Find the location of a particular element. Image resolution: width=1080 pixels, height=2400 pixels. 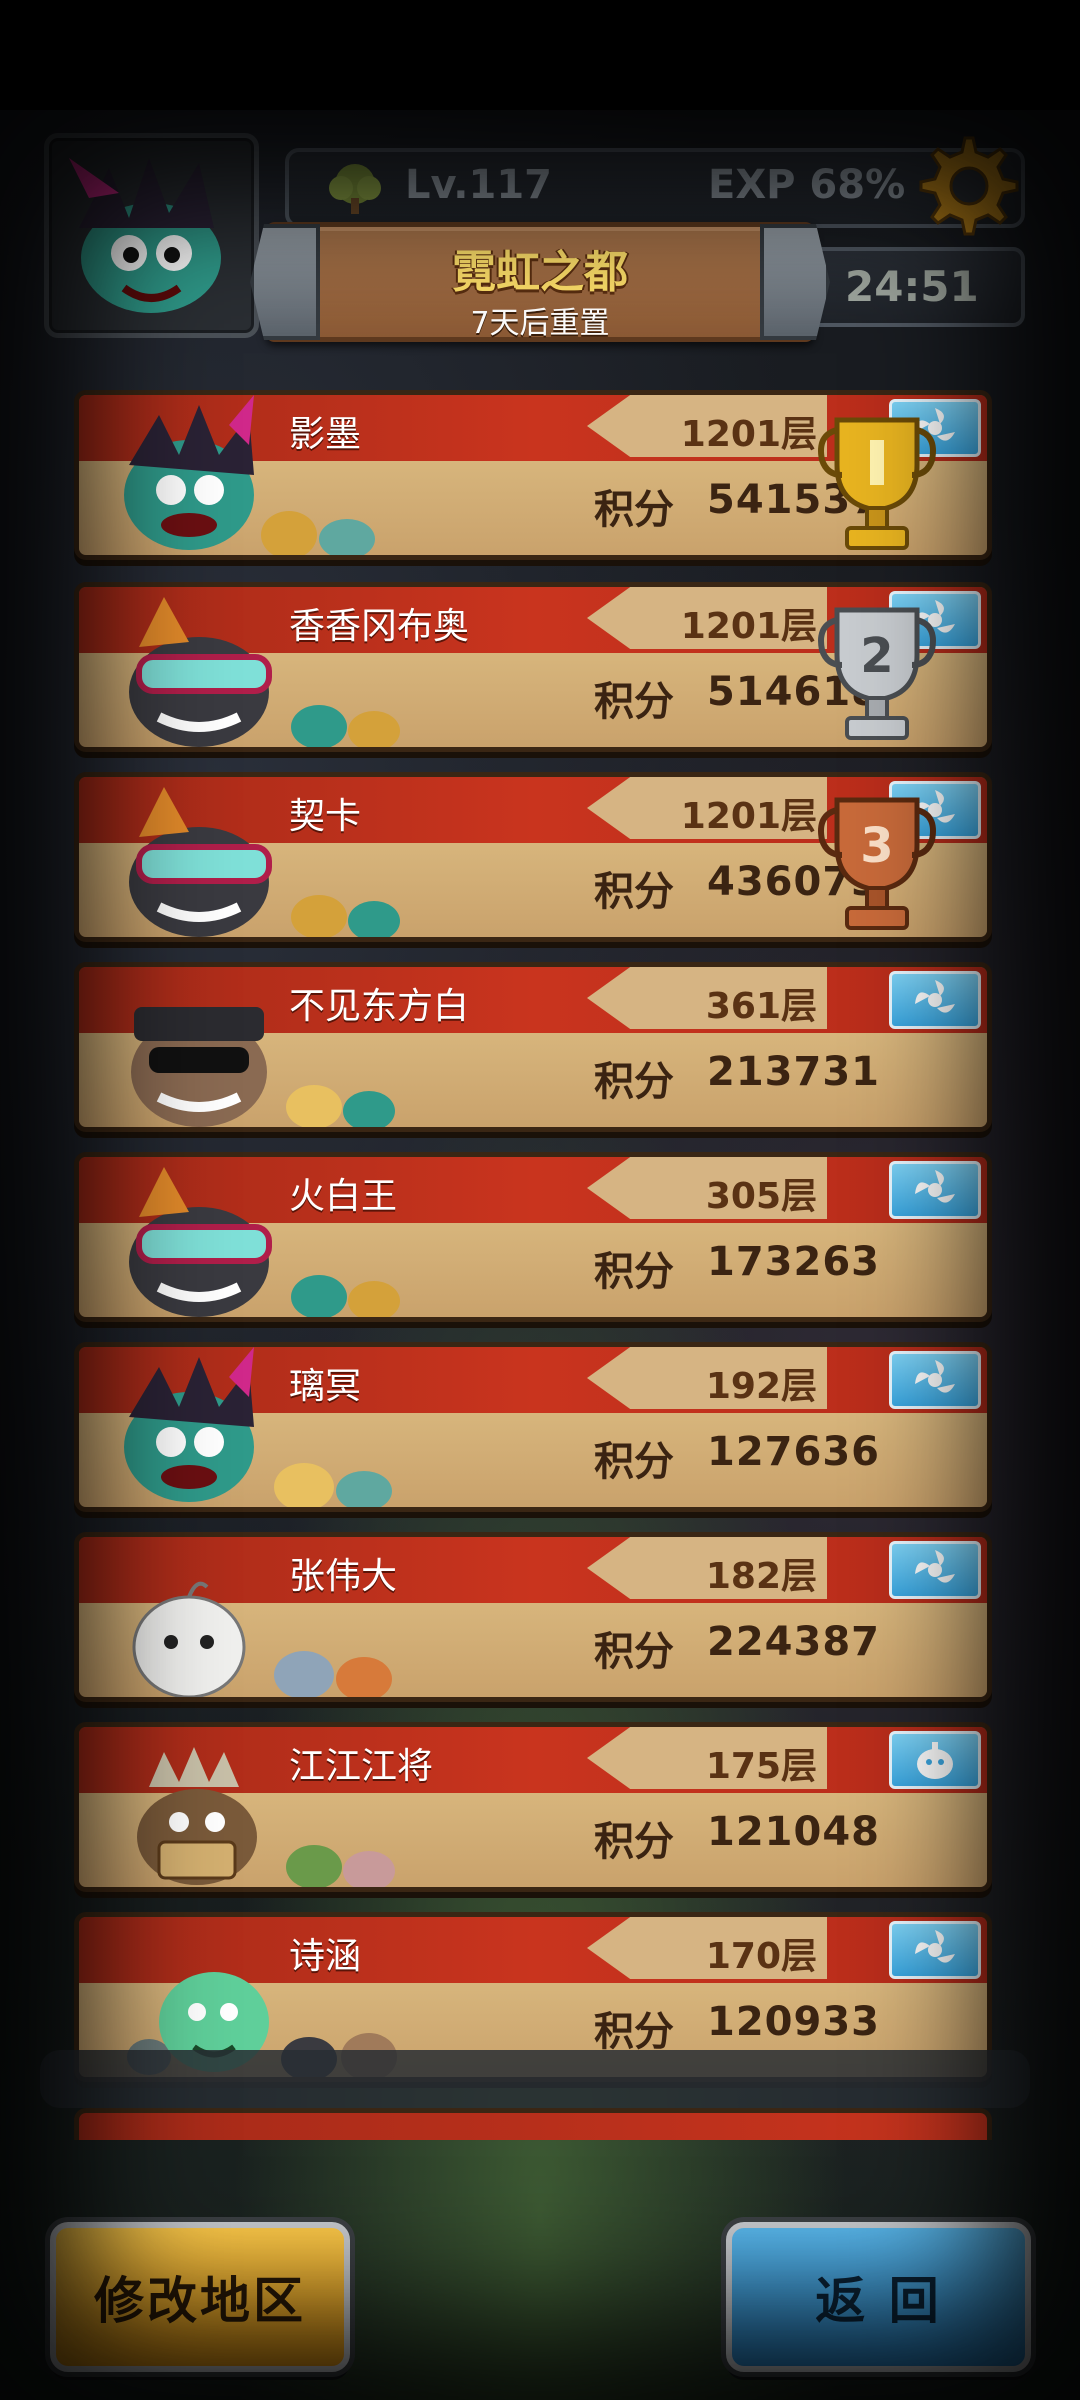

leaderboard-row: 张伟大 182层 积分 224387 is located at coordinates (533, 1617).